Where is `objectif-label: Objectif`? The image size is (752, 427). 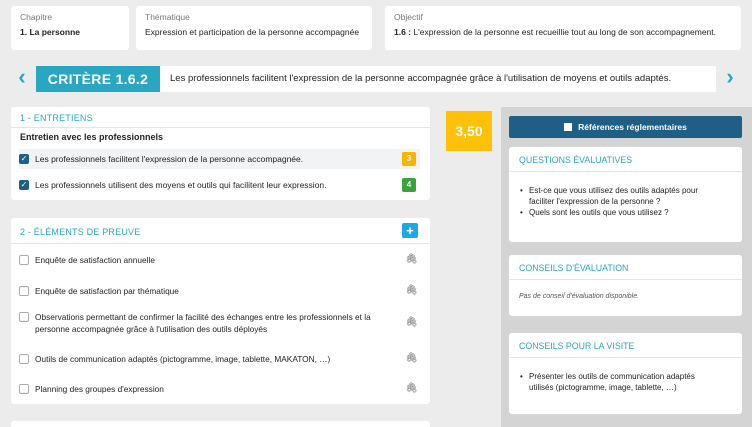
objectif-label: Objectif is located at coordinates (408, 17).